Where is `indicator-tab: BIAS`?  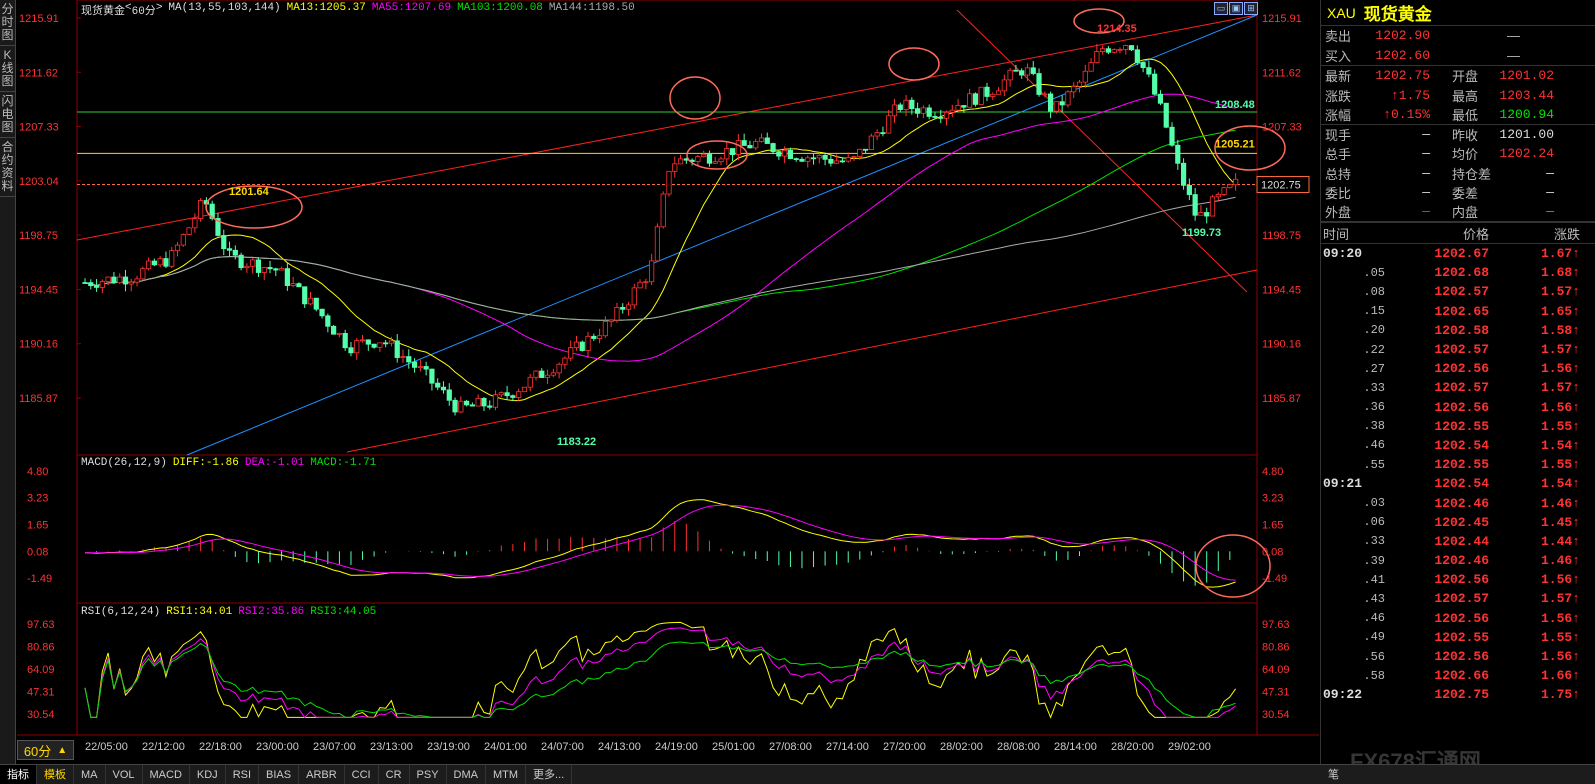 indicator-tab: BIAS is located at coordinates (279, 774).